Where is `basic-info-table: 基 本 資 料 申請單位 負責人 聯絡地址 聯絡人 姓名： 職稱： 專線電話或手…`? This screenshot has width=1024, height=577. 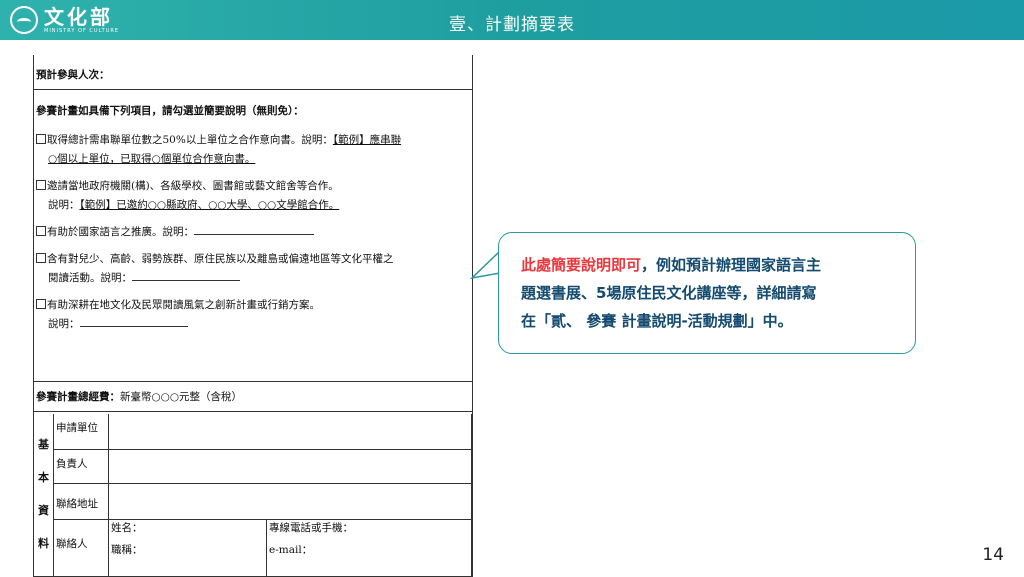 basic-info-table: 基 本 資 料 申請單位 負責人 聯絡地址 聯絡人 姓名： 職稱： 專線電話或手… is located at coordinates (253, 495).